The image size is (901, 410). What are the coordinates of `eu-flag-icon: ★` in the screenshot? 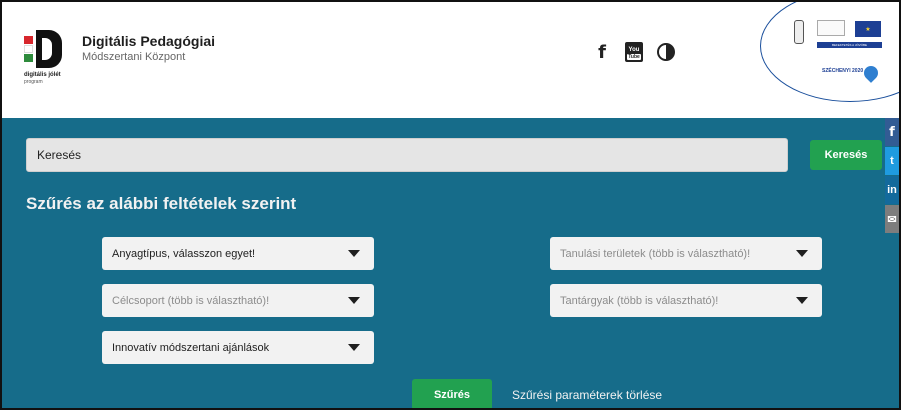 It's located at (868, 29).